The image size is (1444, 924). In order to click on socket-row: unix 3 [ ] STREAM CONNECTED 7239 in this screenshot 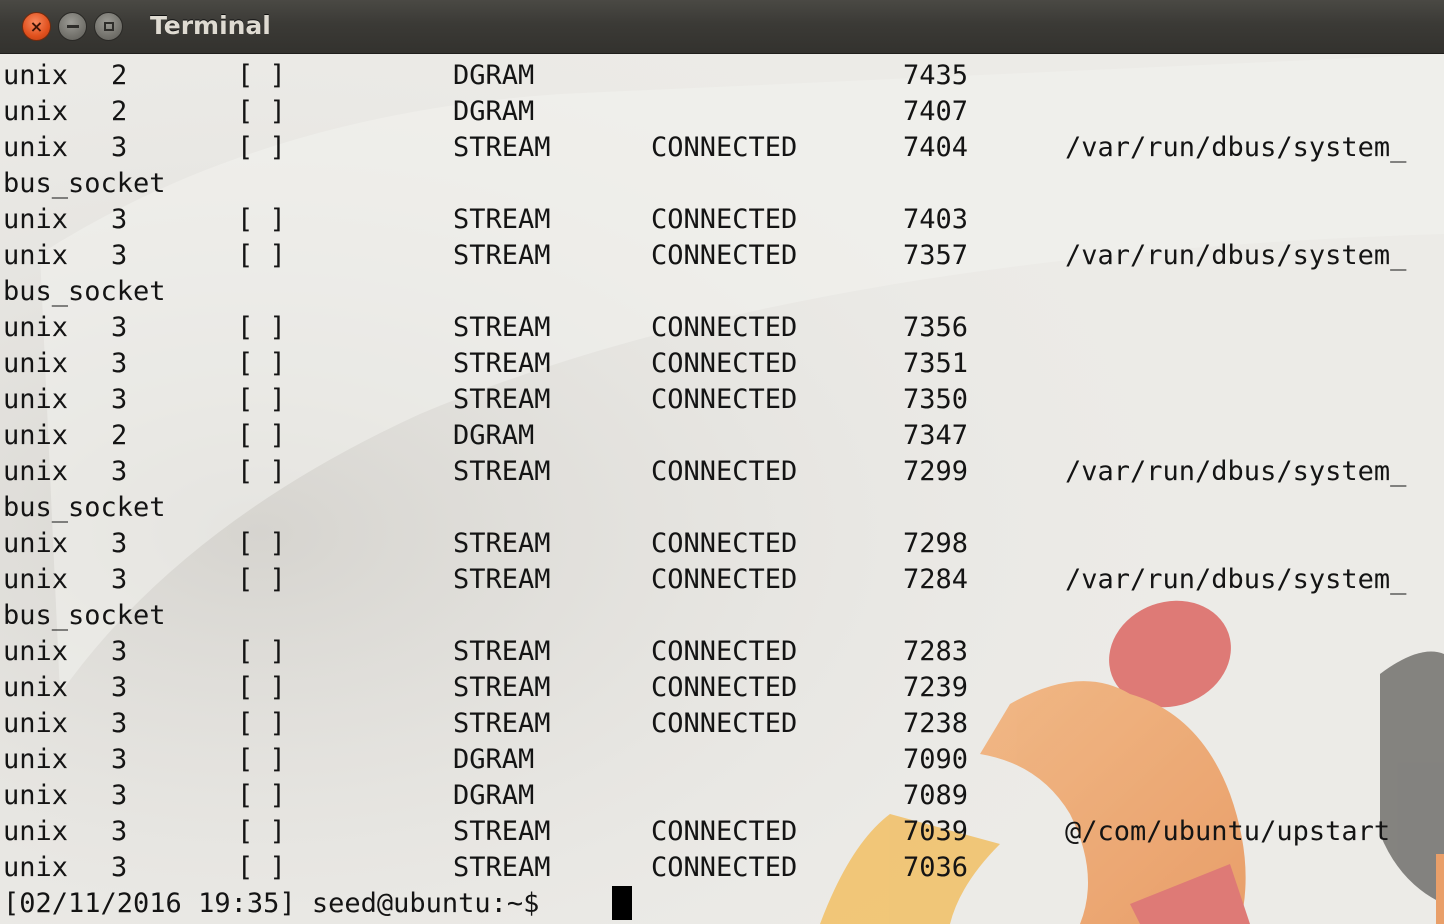, I will do `click(722, 688)`.